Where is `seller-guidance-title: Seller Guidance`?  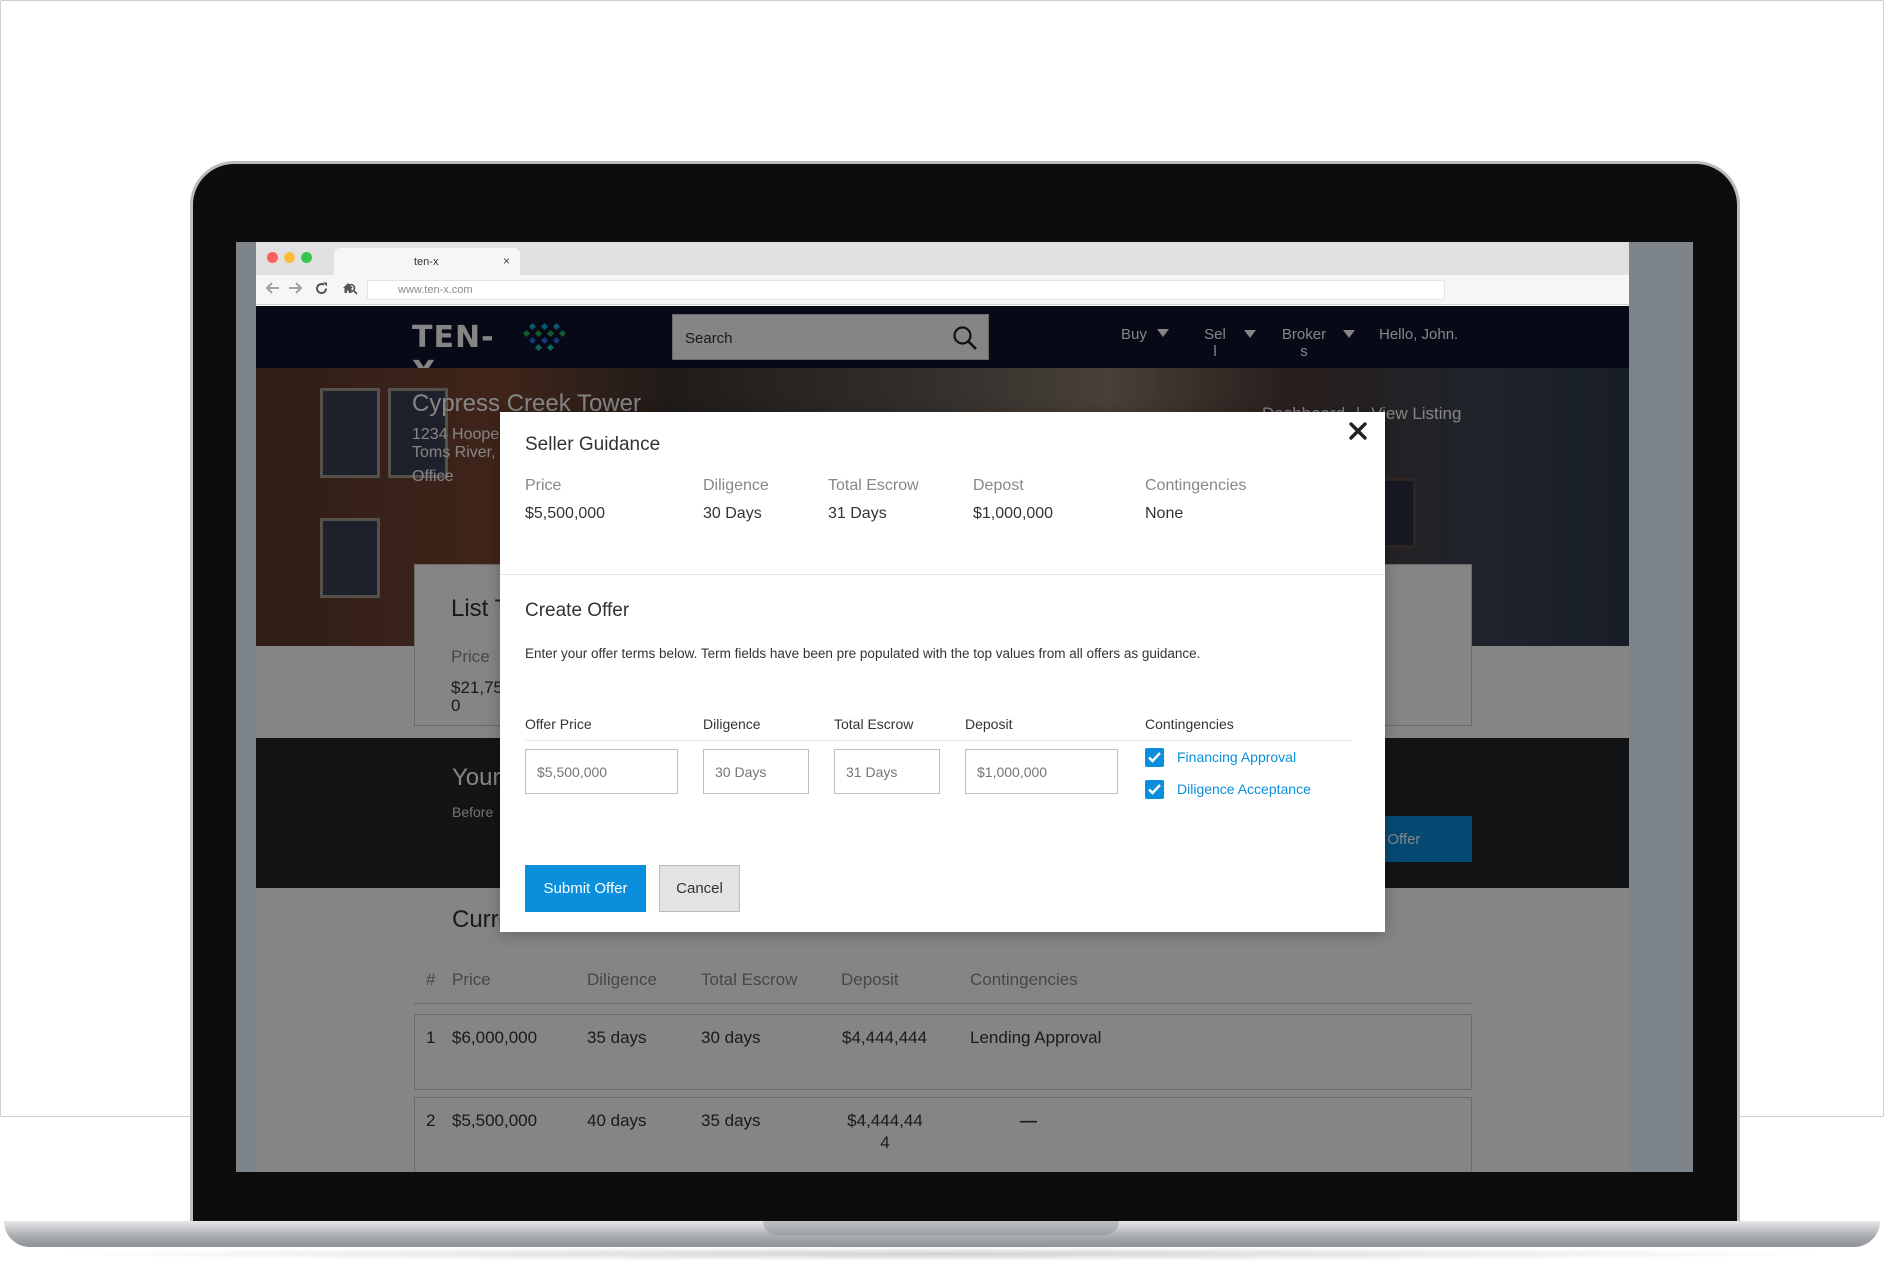 seller-guidance-title: Seller Guidance is located at coordinates (593, 444).